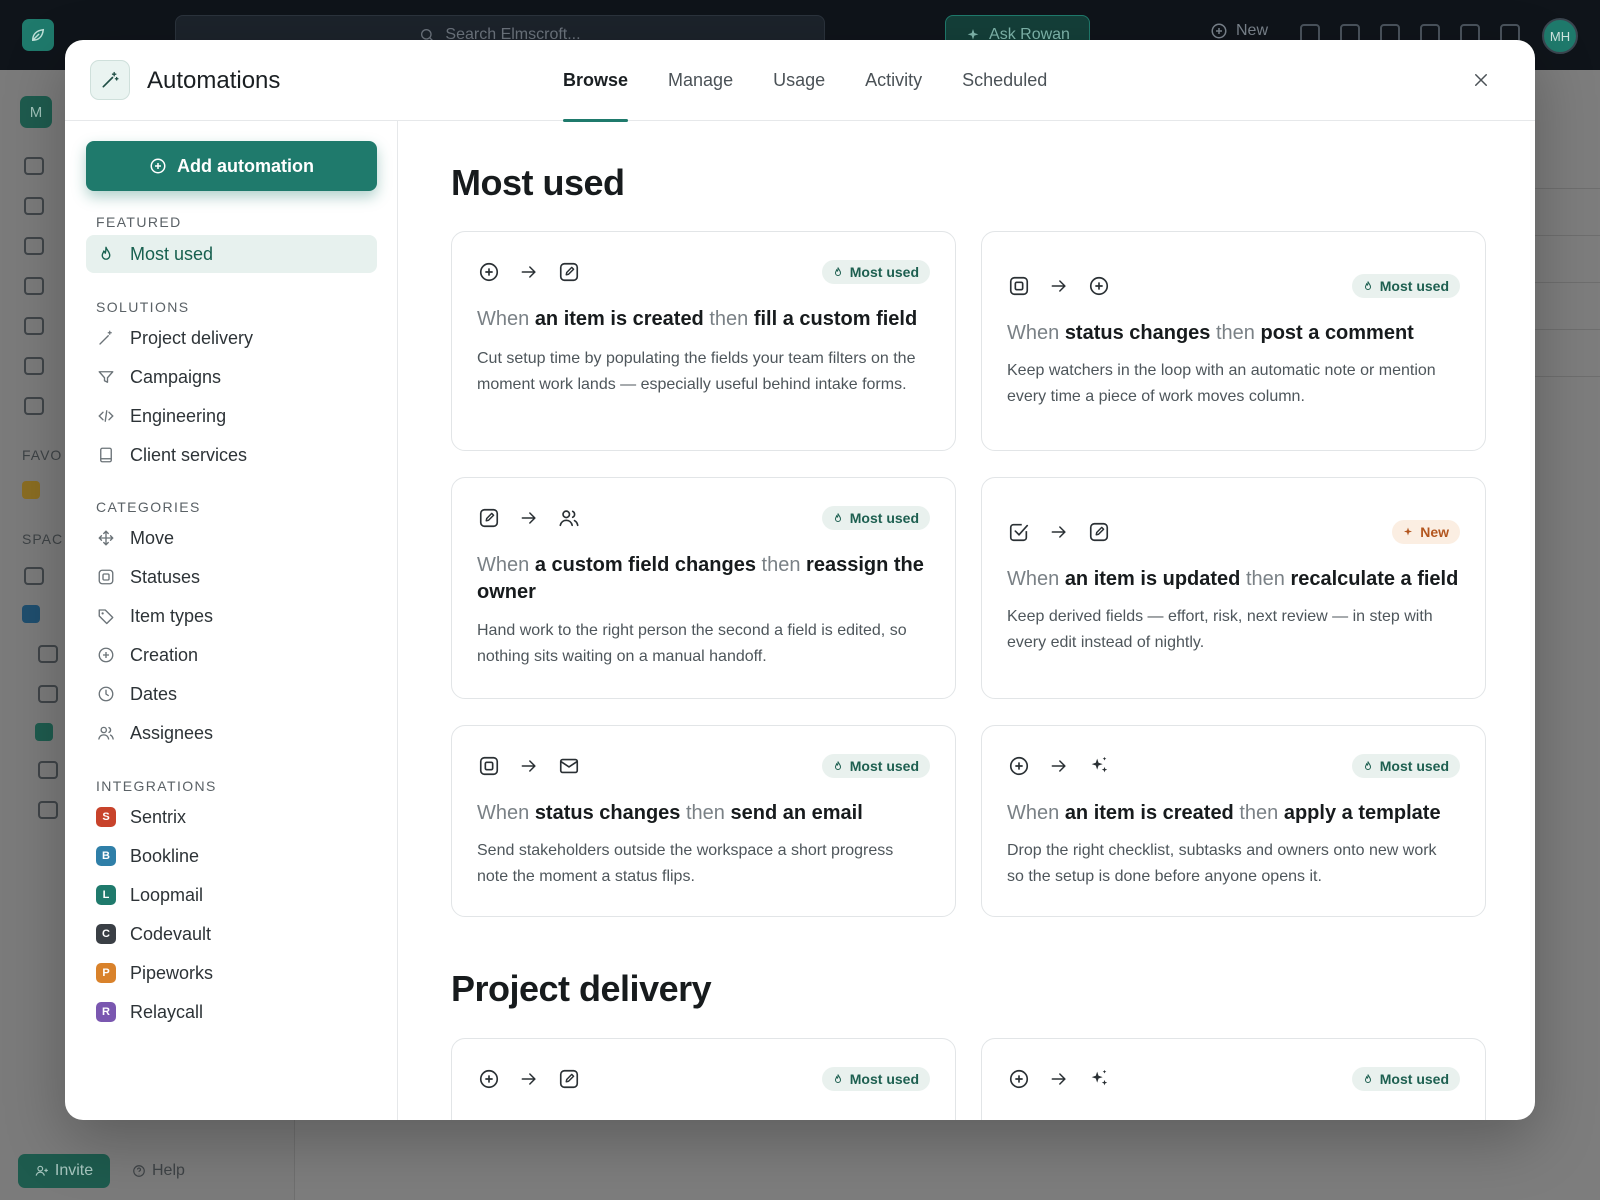 This screenshot has width=1600, height=1200. Describe the element at coordinates (148, 507) in the screenshot. I see `categories-label: CATEGORIES` at that location.